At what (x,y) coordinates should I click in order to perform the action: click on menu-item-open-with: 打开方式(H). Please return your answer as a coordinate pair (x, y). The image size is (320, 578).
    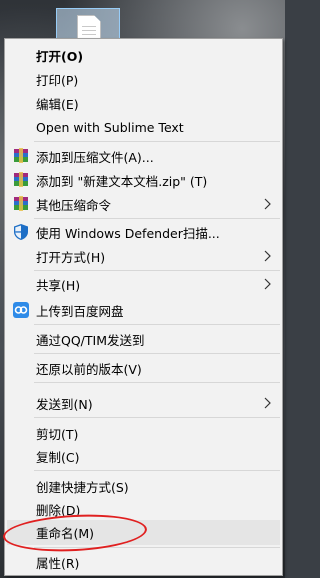
    Looking at the image, I should click on (143, 256).